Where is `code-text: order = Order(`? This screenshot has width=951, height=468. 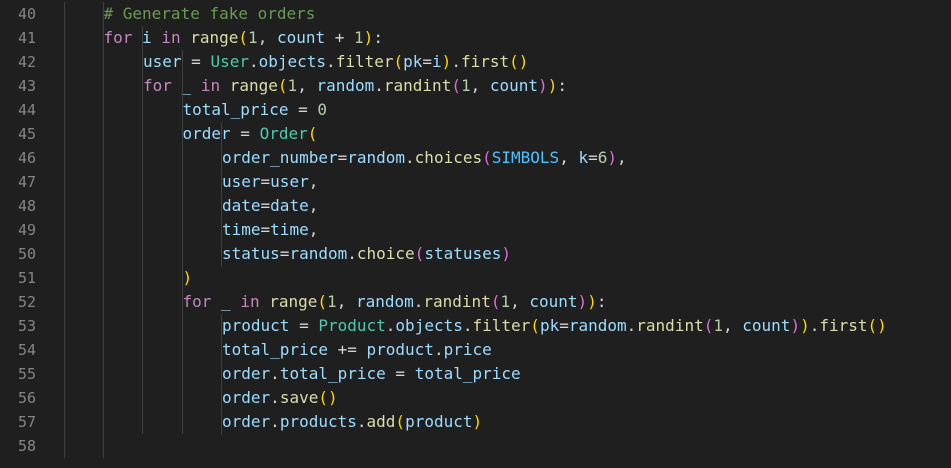
code-text: order = Order( is located at coordinates (250, 134).